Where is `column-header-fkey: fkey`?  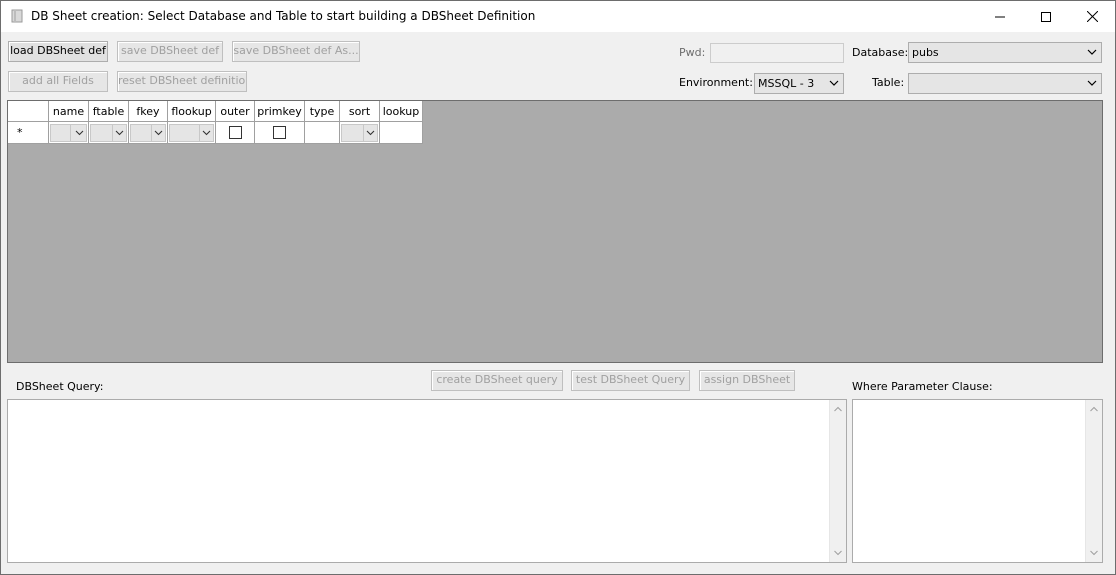 column-header-fkey: fkey is located at coordinates (148, 111).